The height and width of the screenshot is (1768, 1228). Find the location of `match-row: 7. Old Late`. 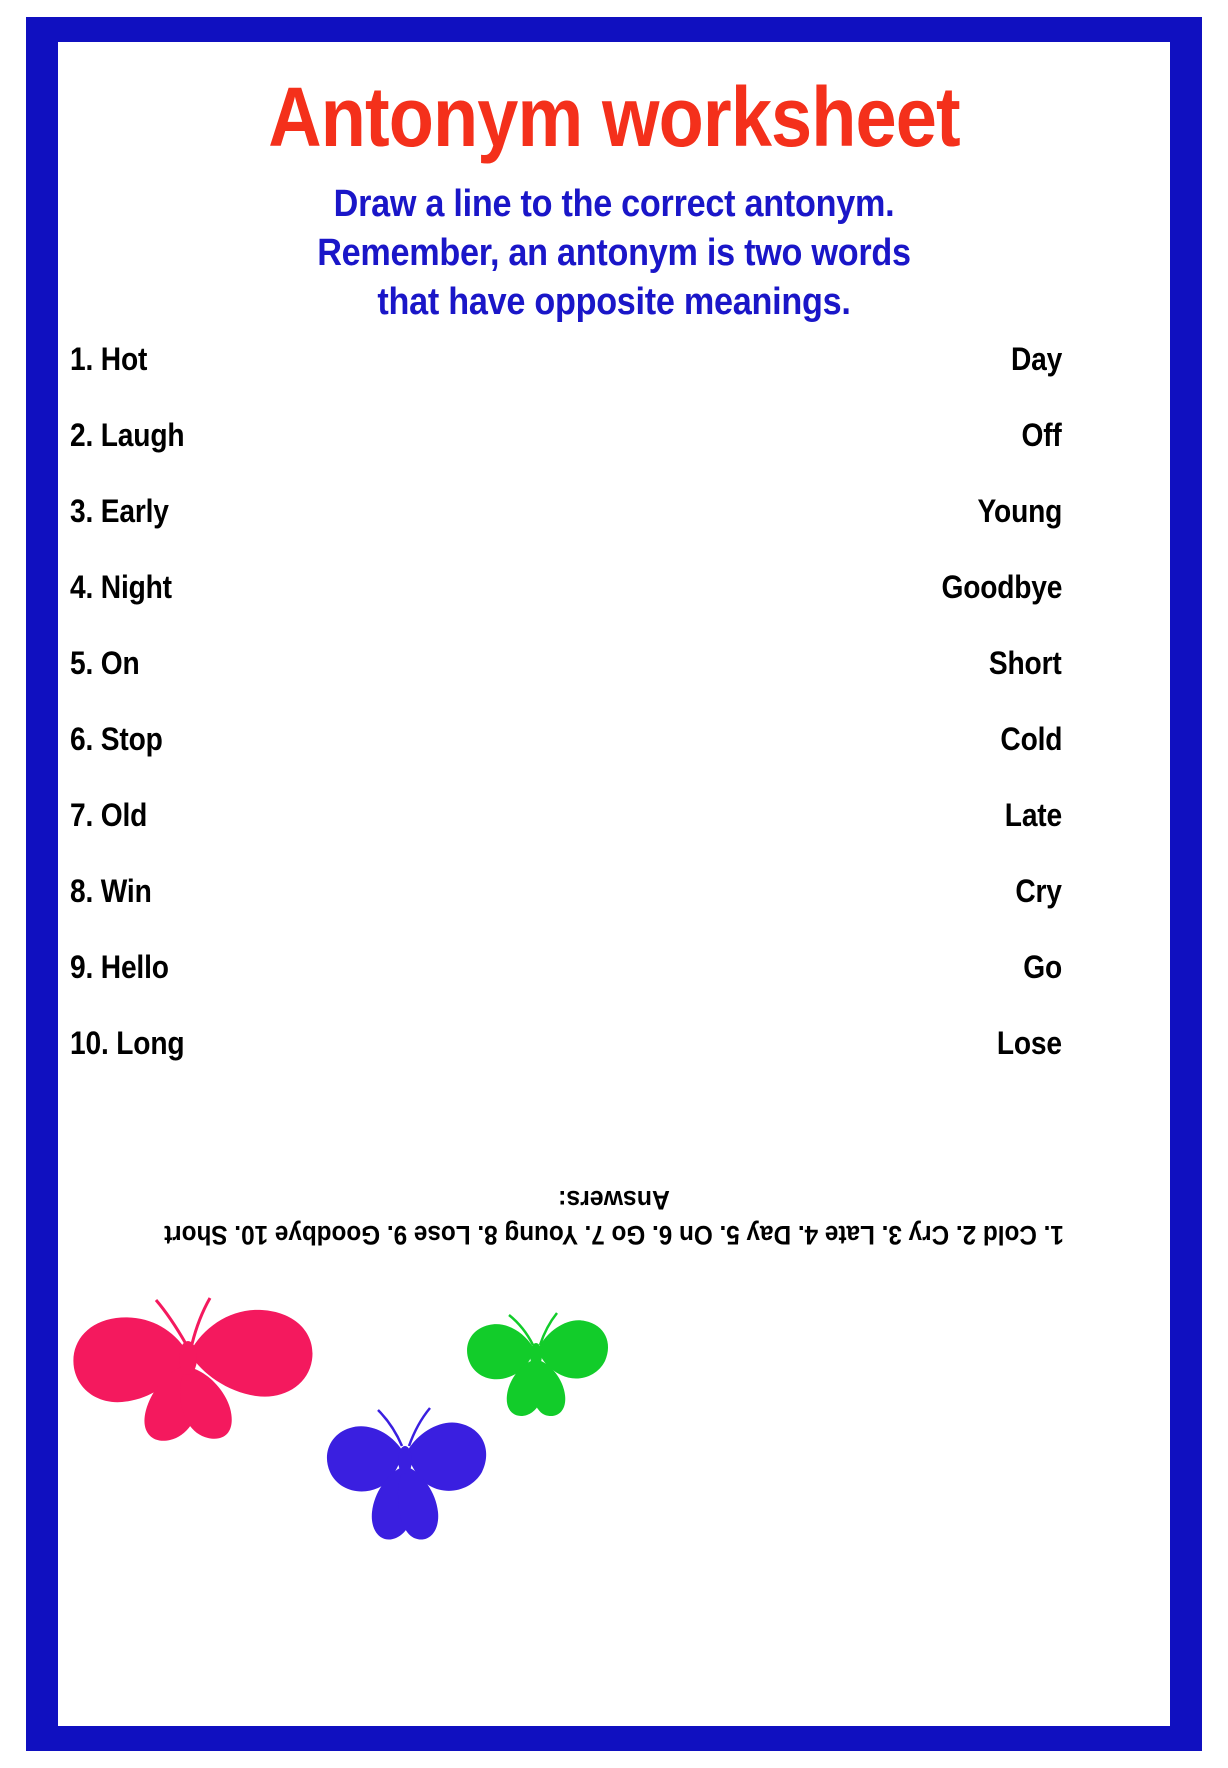

match-row: 7. Old Late is located at coordinates (614, 836).